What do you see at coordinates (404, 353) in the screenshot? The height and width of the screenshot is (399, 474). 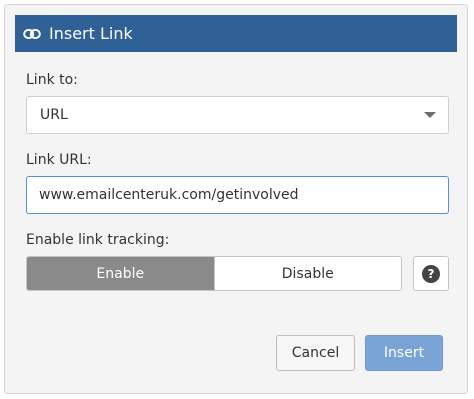 I see `insert-button: Insert` at bounding box center [404, 353].